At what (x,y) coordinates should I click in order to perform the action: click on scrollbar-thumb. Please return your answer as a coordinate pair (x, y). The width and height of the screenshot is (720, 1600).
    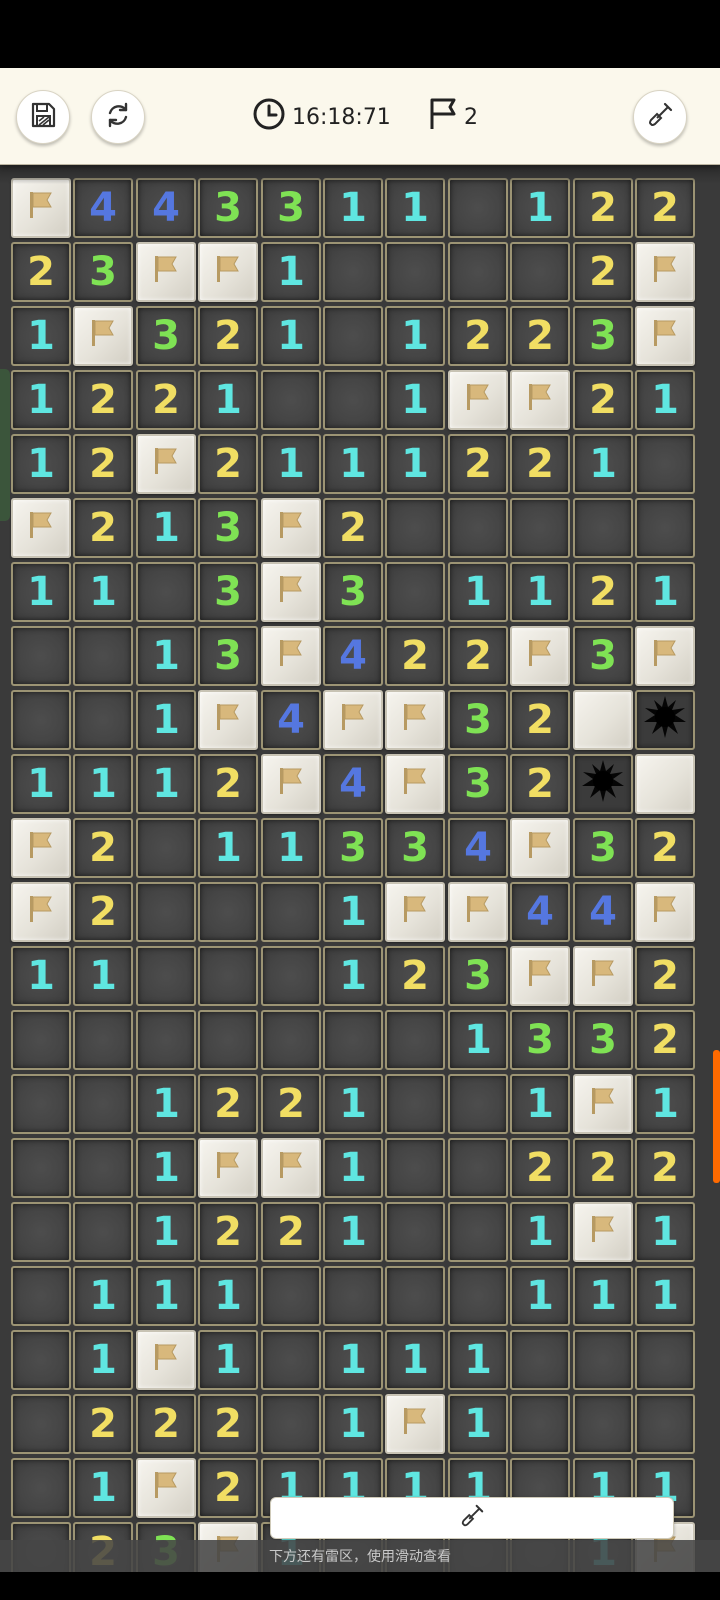
    Looking at the image, I should click on (716, 1116).